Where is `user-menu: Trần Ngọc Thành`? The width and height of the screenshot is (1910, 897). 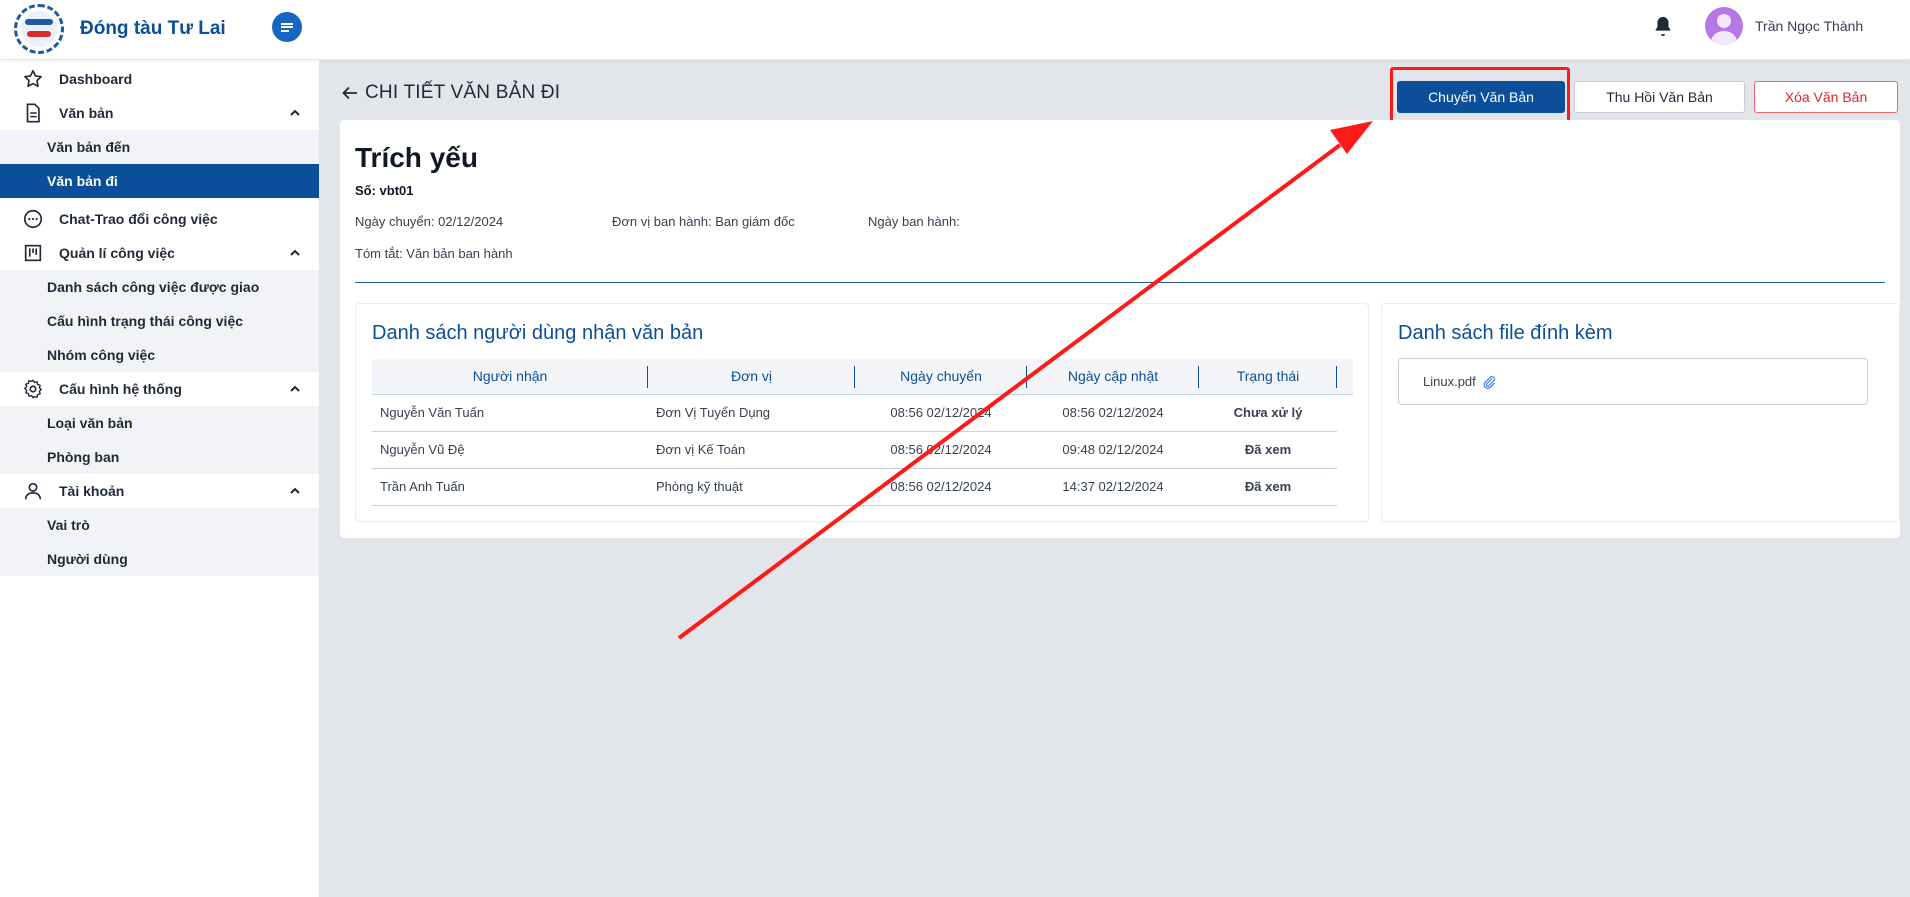
user-menu: Trần Ngọc Thành is located at coordinates (1784, 26).